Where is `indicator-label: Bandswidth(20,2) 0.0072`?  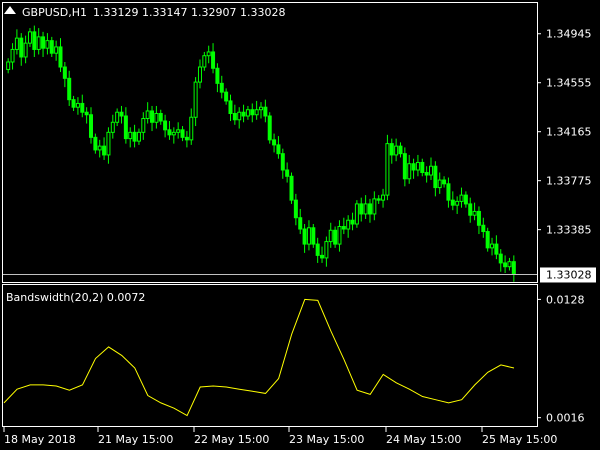
indicator-label: Bandswidth(20,2) 0.0072 is located at coordinates (75, 297).